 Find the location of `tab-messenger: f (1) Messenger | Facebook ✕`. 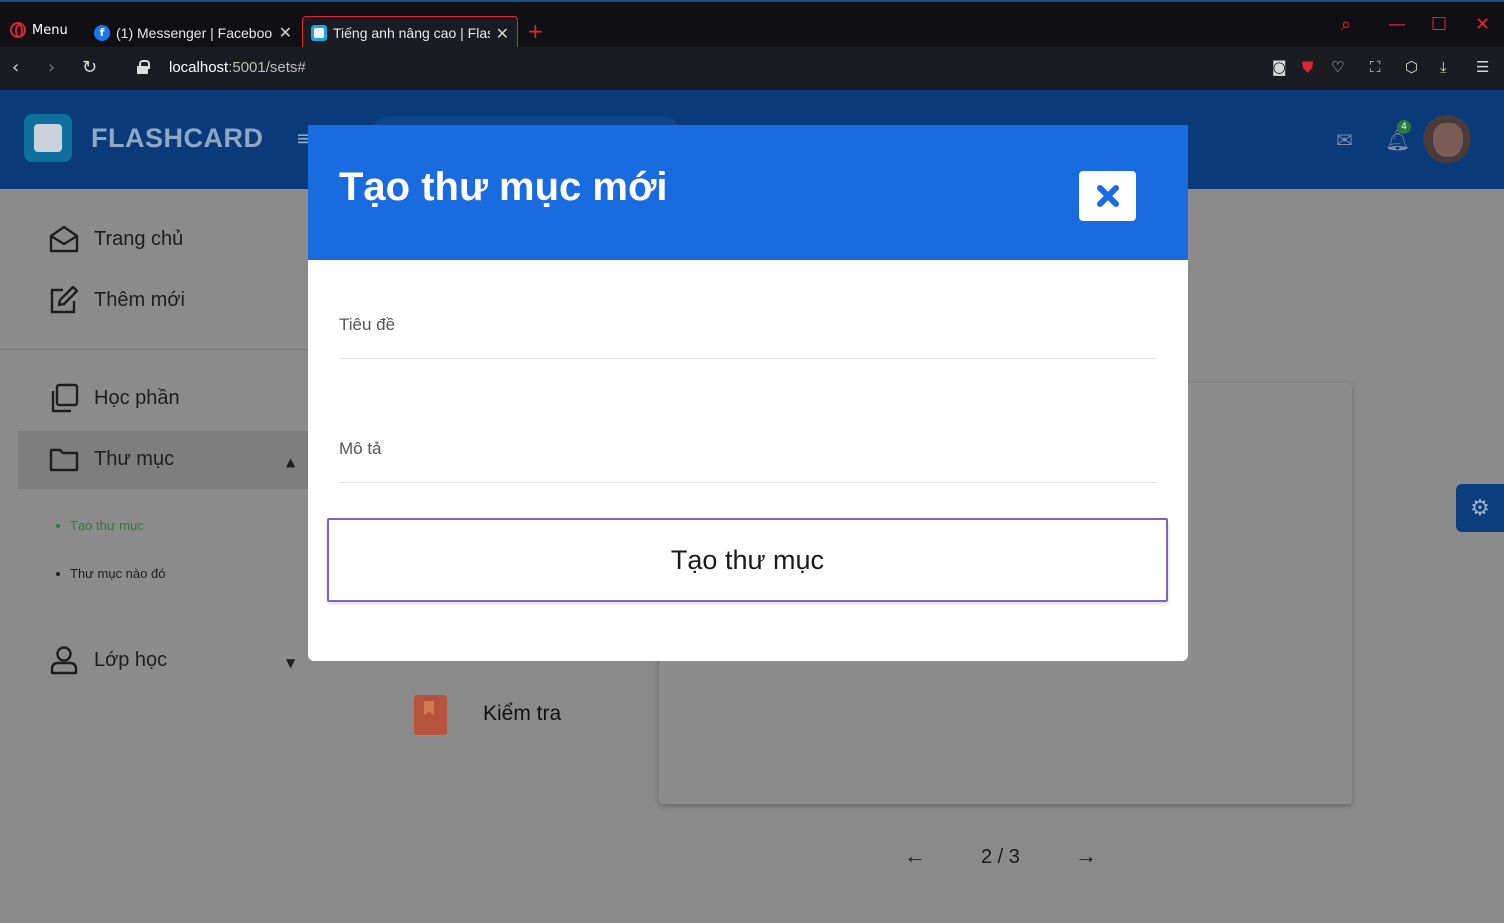

tab-messenger: f (1) Messenger | Facebook ✕ is located at coordinates (193, 32).